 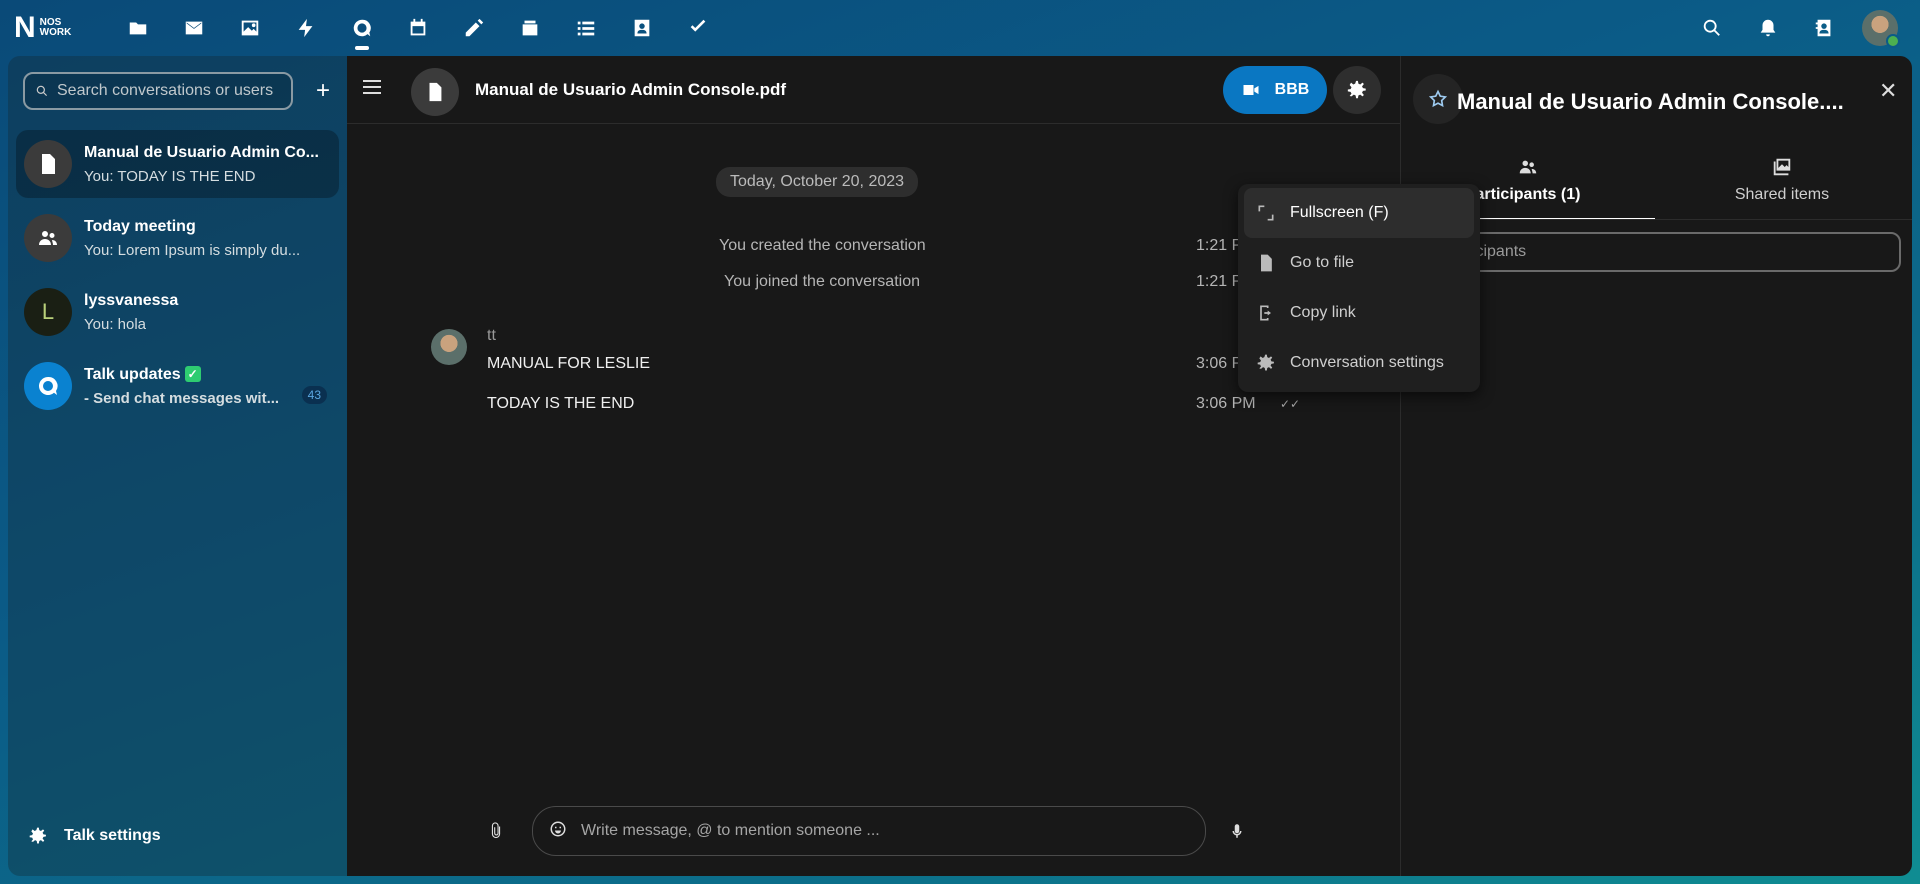 I want to click on video-camera-icon, so click(x=1251, y=90).